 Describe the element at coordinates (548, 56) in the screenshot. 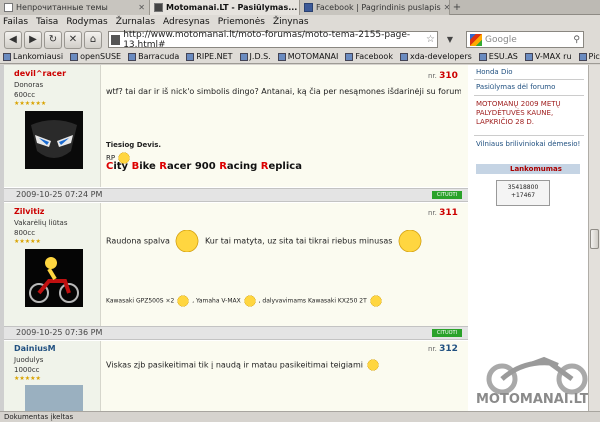

I see `bookmark-item: V-MAX ru` at that location.